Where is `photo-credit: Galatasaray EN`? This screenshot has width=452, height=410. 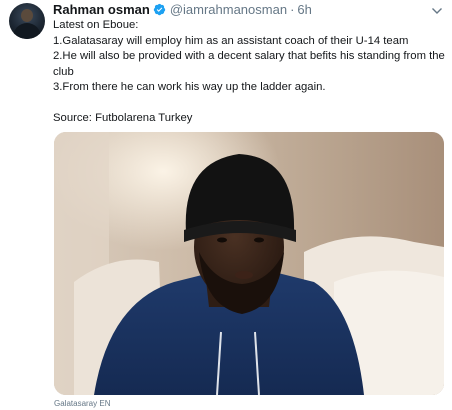
photo-credit: Galatasaray EN is located at coordinates (82, 403).